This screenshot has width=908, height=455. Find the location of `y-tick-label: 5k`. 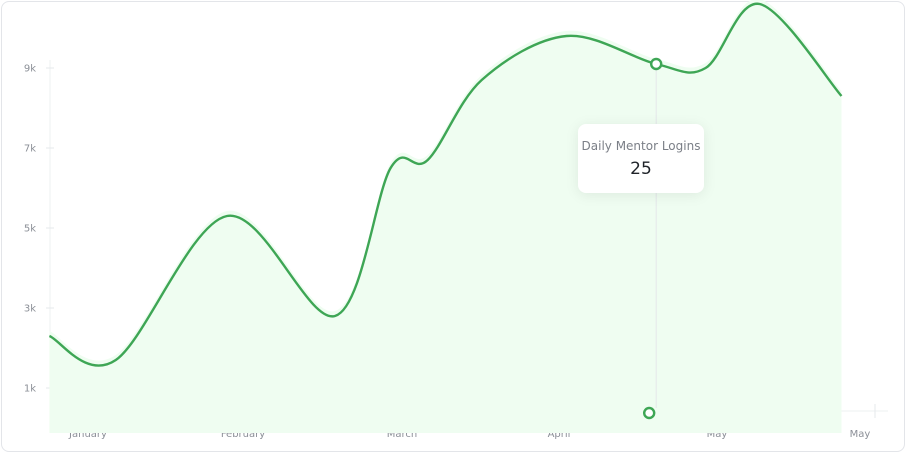

y-tick-label: 5k is located at coordinates (30, 229).